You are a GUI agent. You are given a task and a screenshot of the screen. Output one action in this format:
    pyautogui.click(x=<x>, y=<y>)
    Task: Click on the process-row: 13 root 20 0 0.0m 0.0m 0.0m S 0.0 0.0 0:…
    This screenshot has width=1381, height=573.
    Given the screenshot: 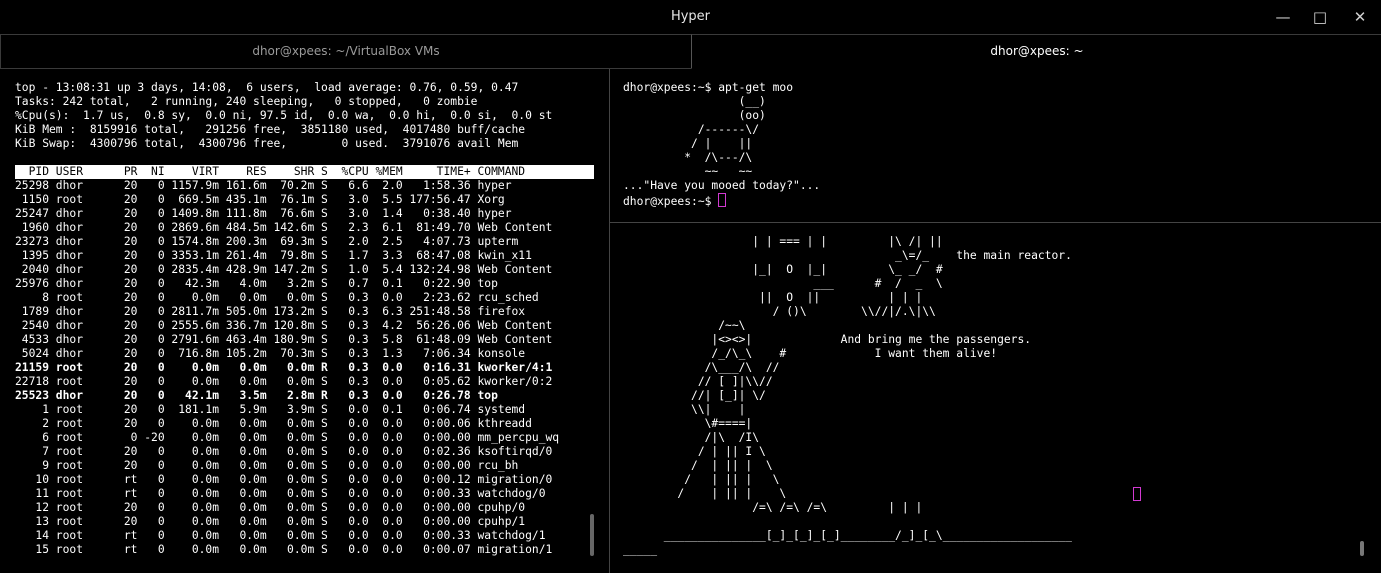 What is the action you would take?
    pyautogui.click(x=270, y=521)
    